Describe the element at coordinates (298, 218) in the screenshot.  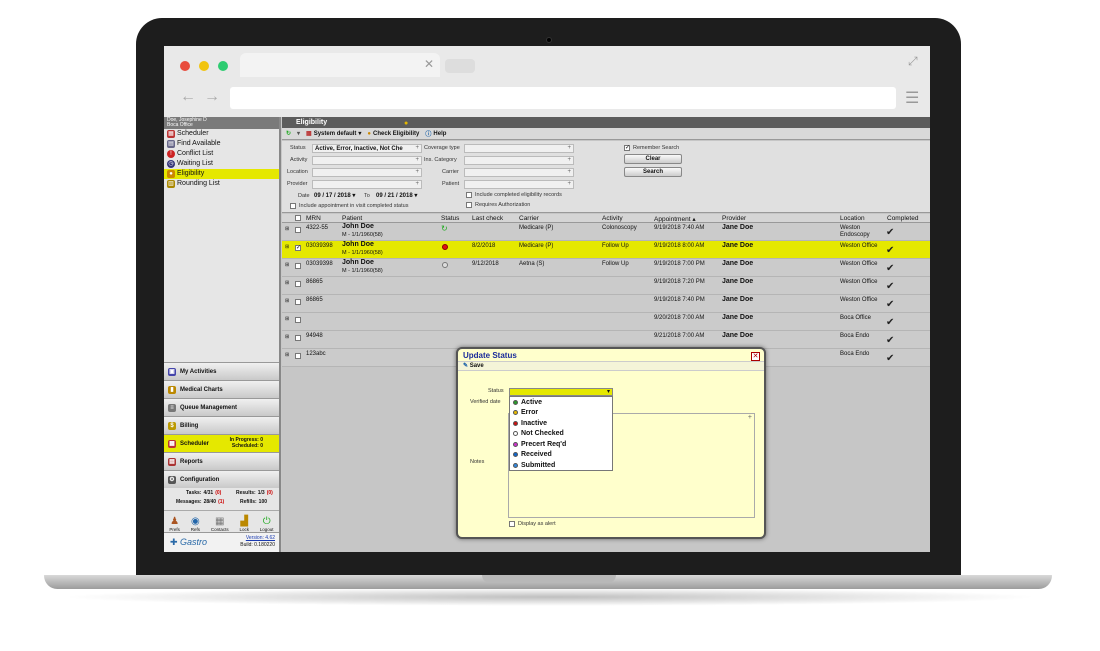
I see `select-all-checkbox` at that location.